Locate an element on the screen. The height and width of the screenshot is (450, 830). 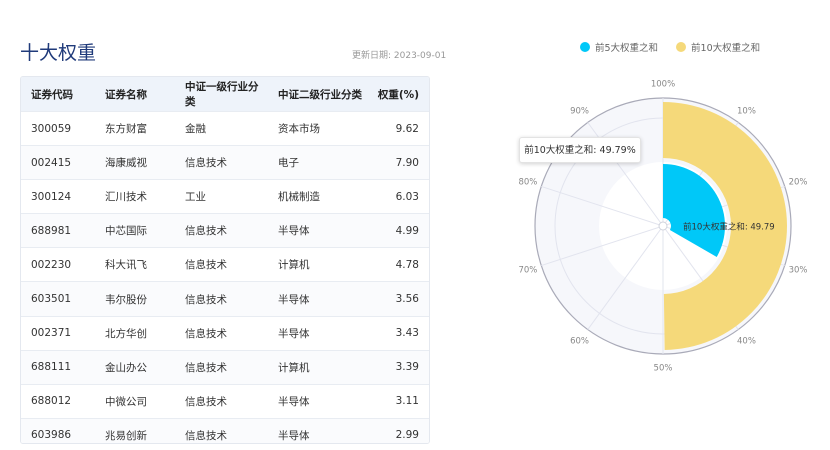
cell-name: 海康威视 is located at coordinates (135, 162).